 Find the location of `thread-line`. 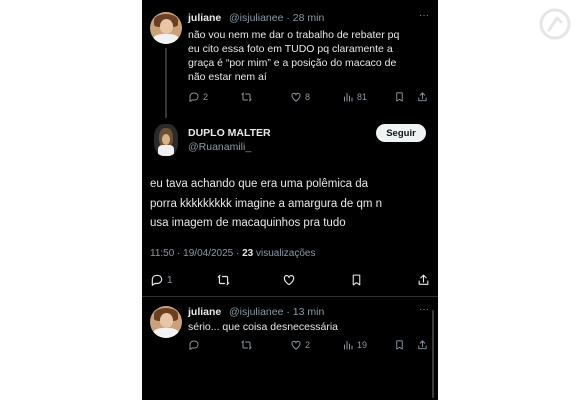

thread-line is located at coordinates (166, 83).